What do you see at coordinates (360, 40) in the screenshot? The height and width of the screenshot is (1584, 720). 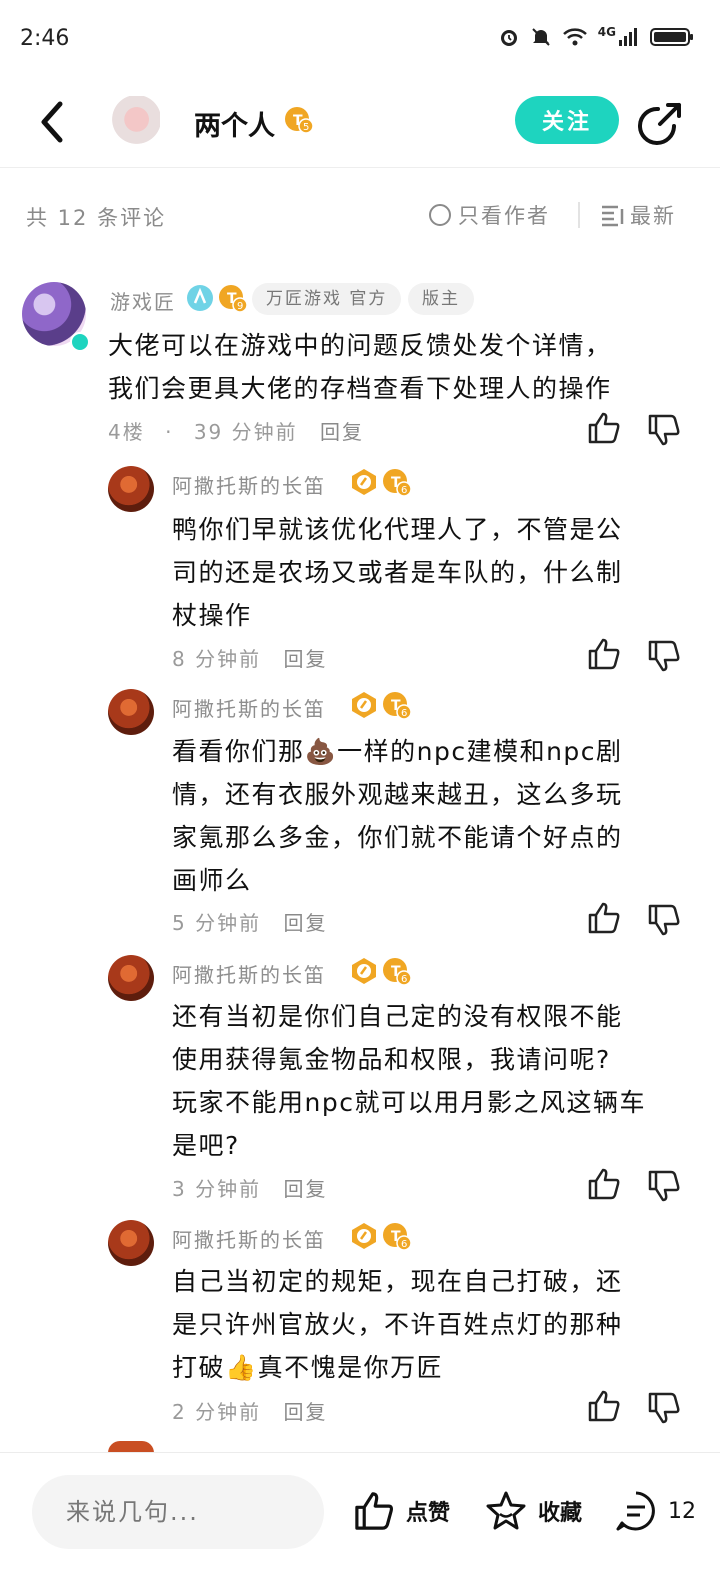 I see `status-bar: 2:46 4G` at bounding box center [360, 40].